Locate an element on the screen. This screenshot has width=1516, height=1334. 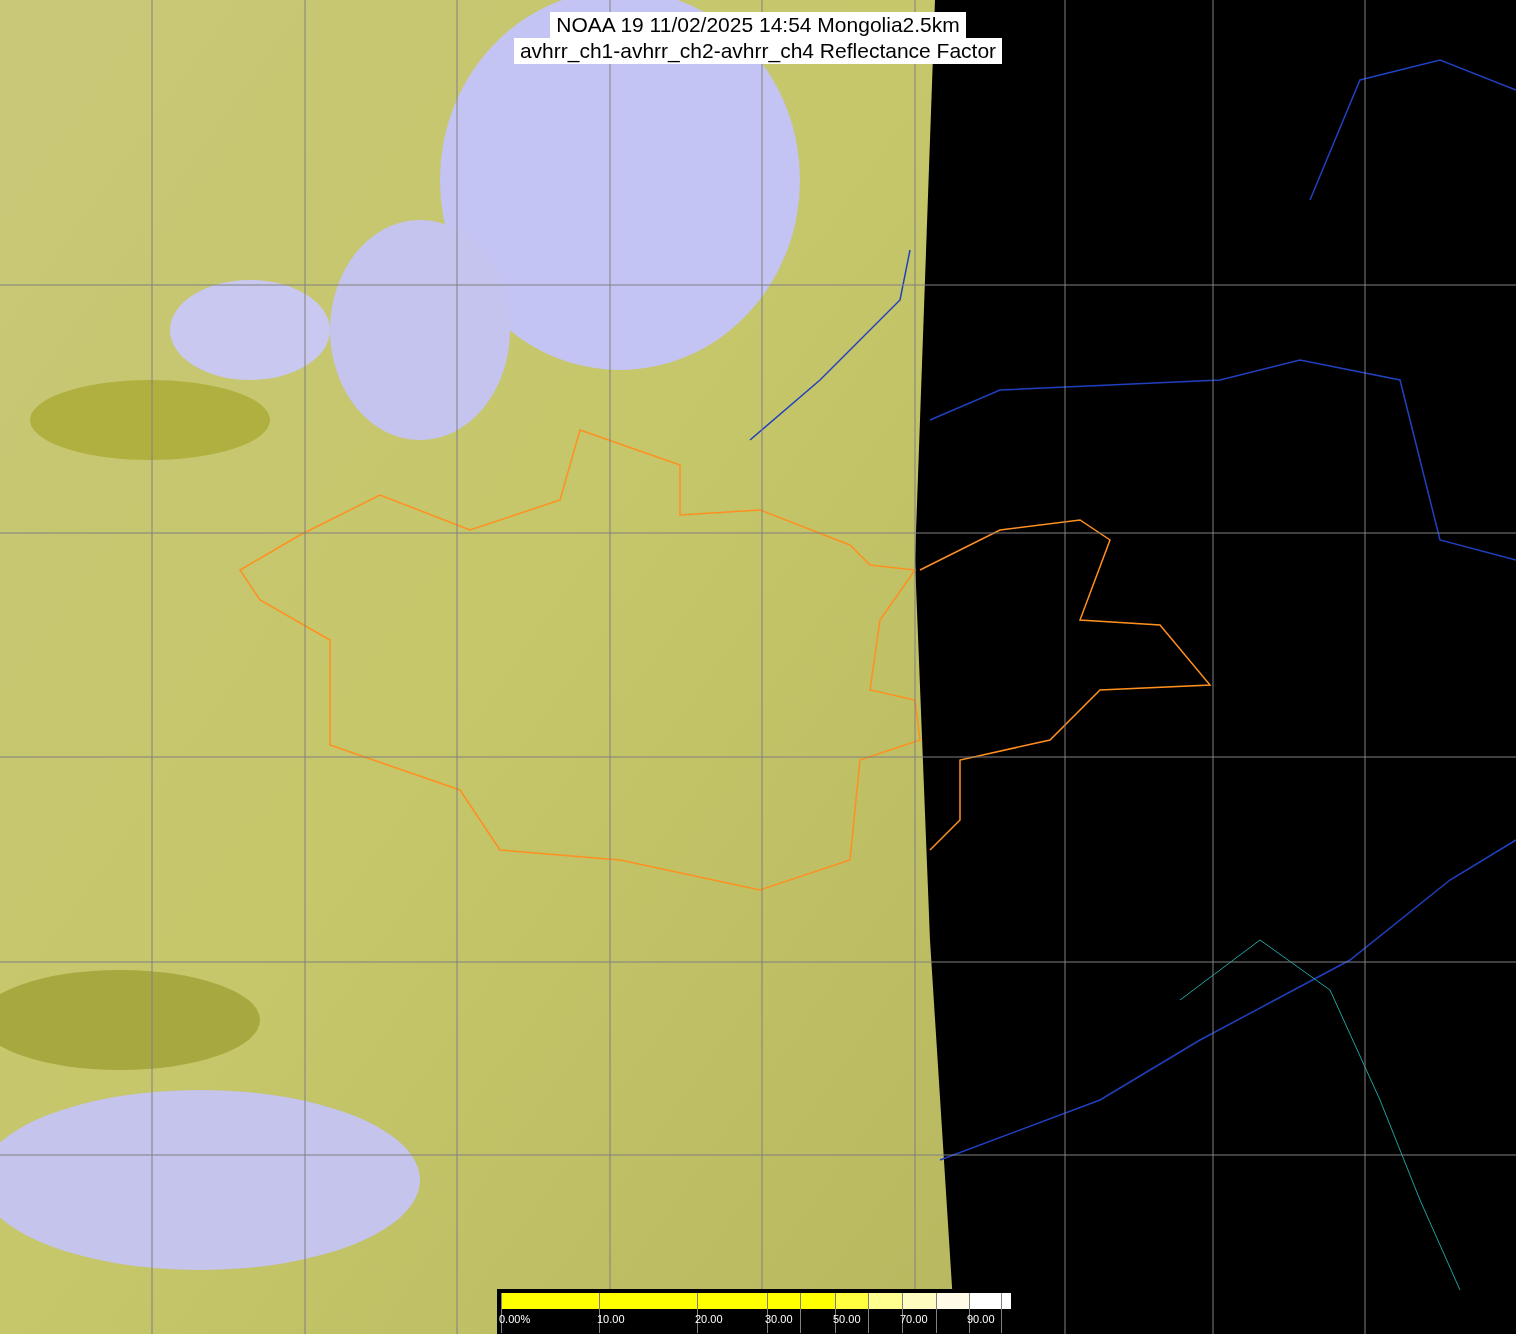
scale-label: 20.00 is located at coordinates (709, 1319).